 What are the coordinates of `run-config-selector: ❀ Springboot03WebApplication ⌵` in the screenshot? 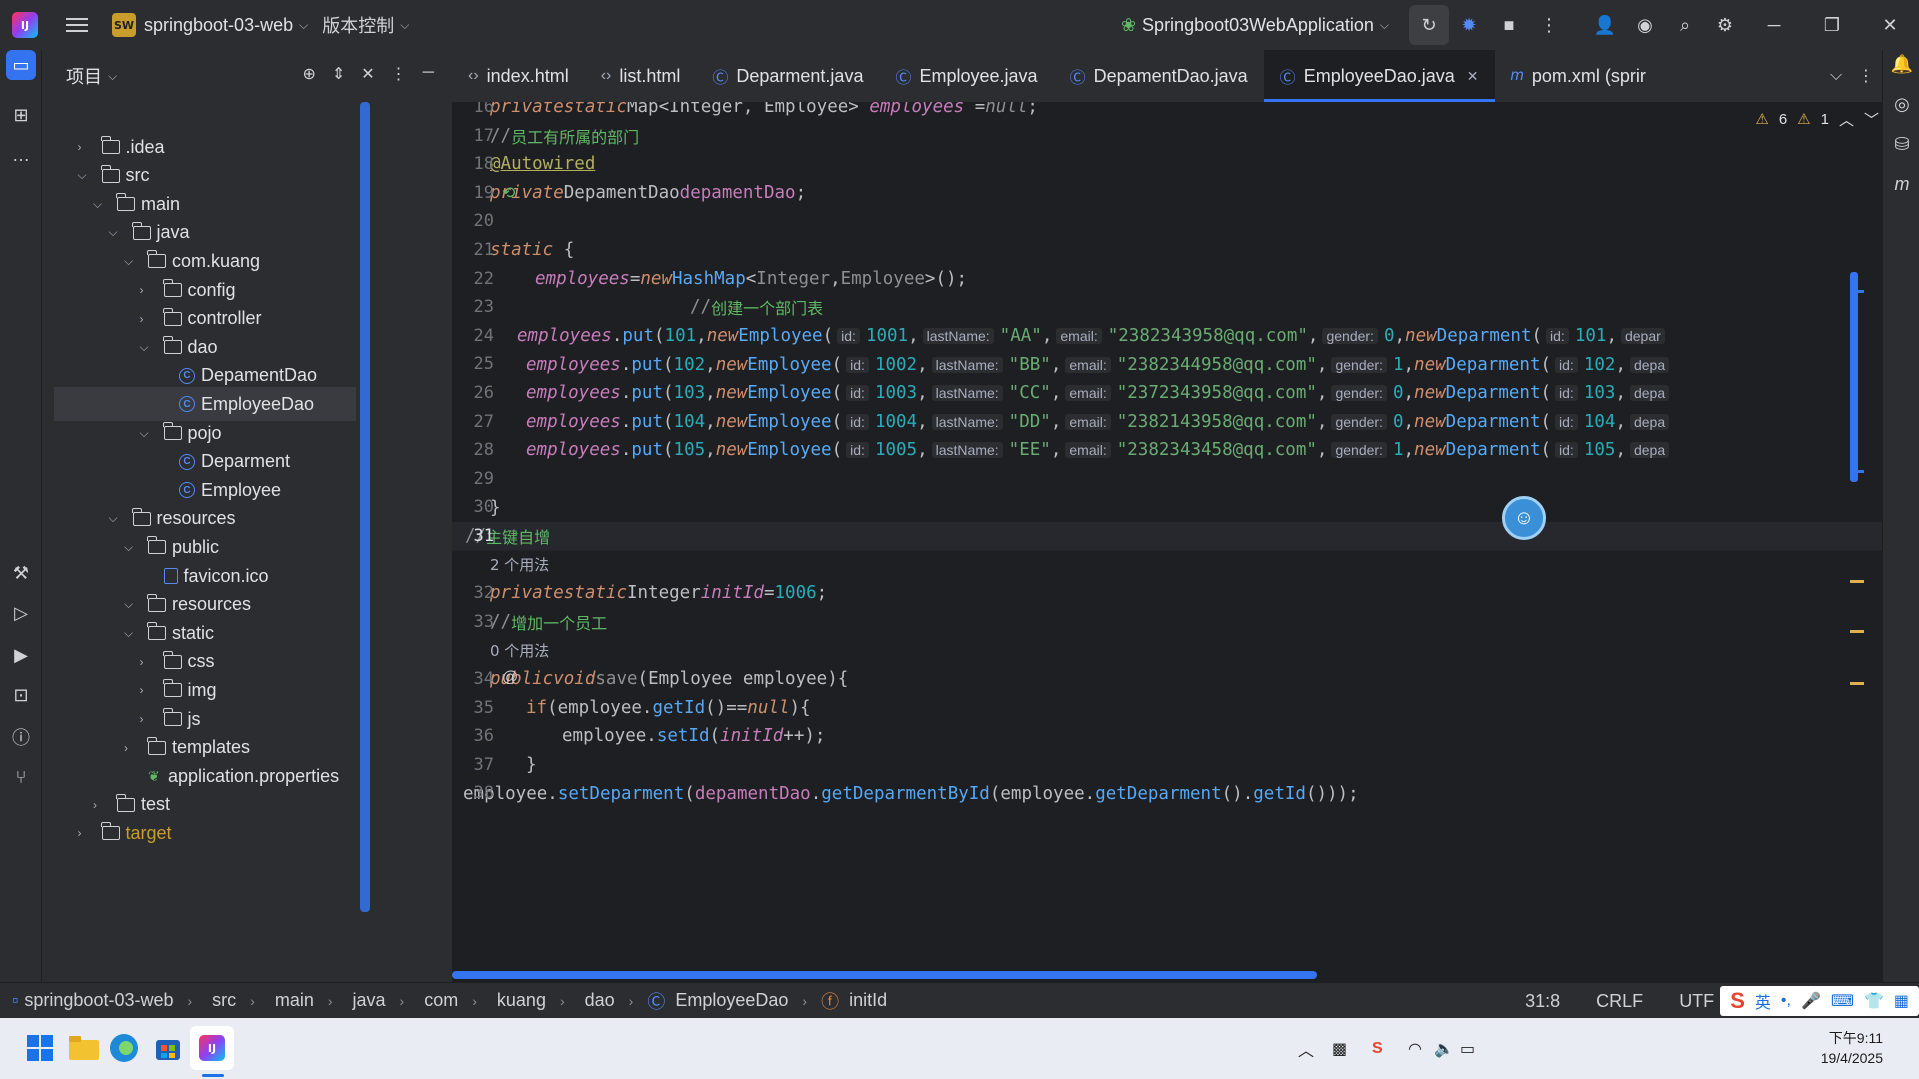 It's located at (1255, 25).